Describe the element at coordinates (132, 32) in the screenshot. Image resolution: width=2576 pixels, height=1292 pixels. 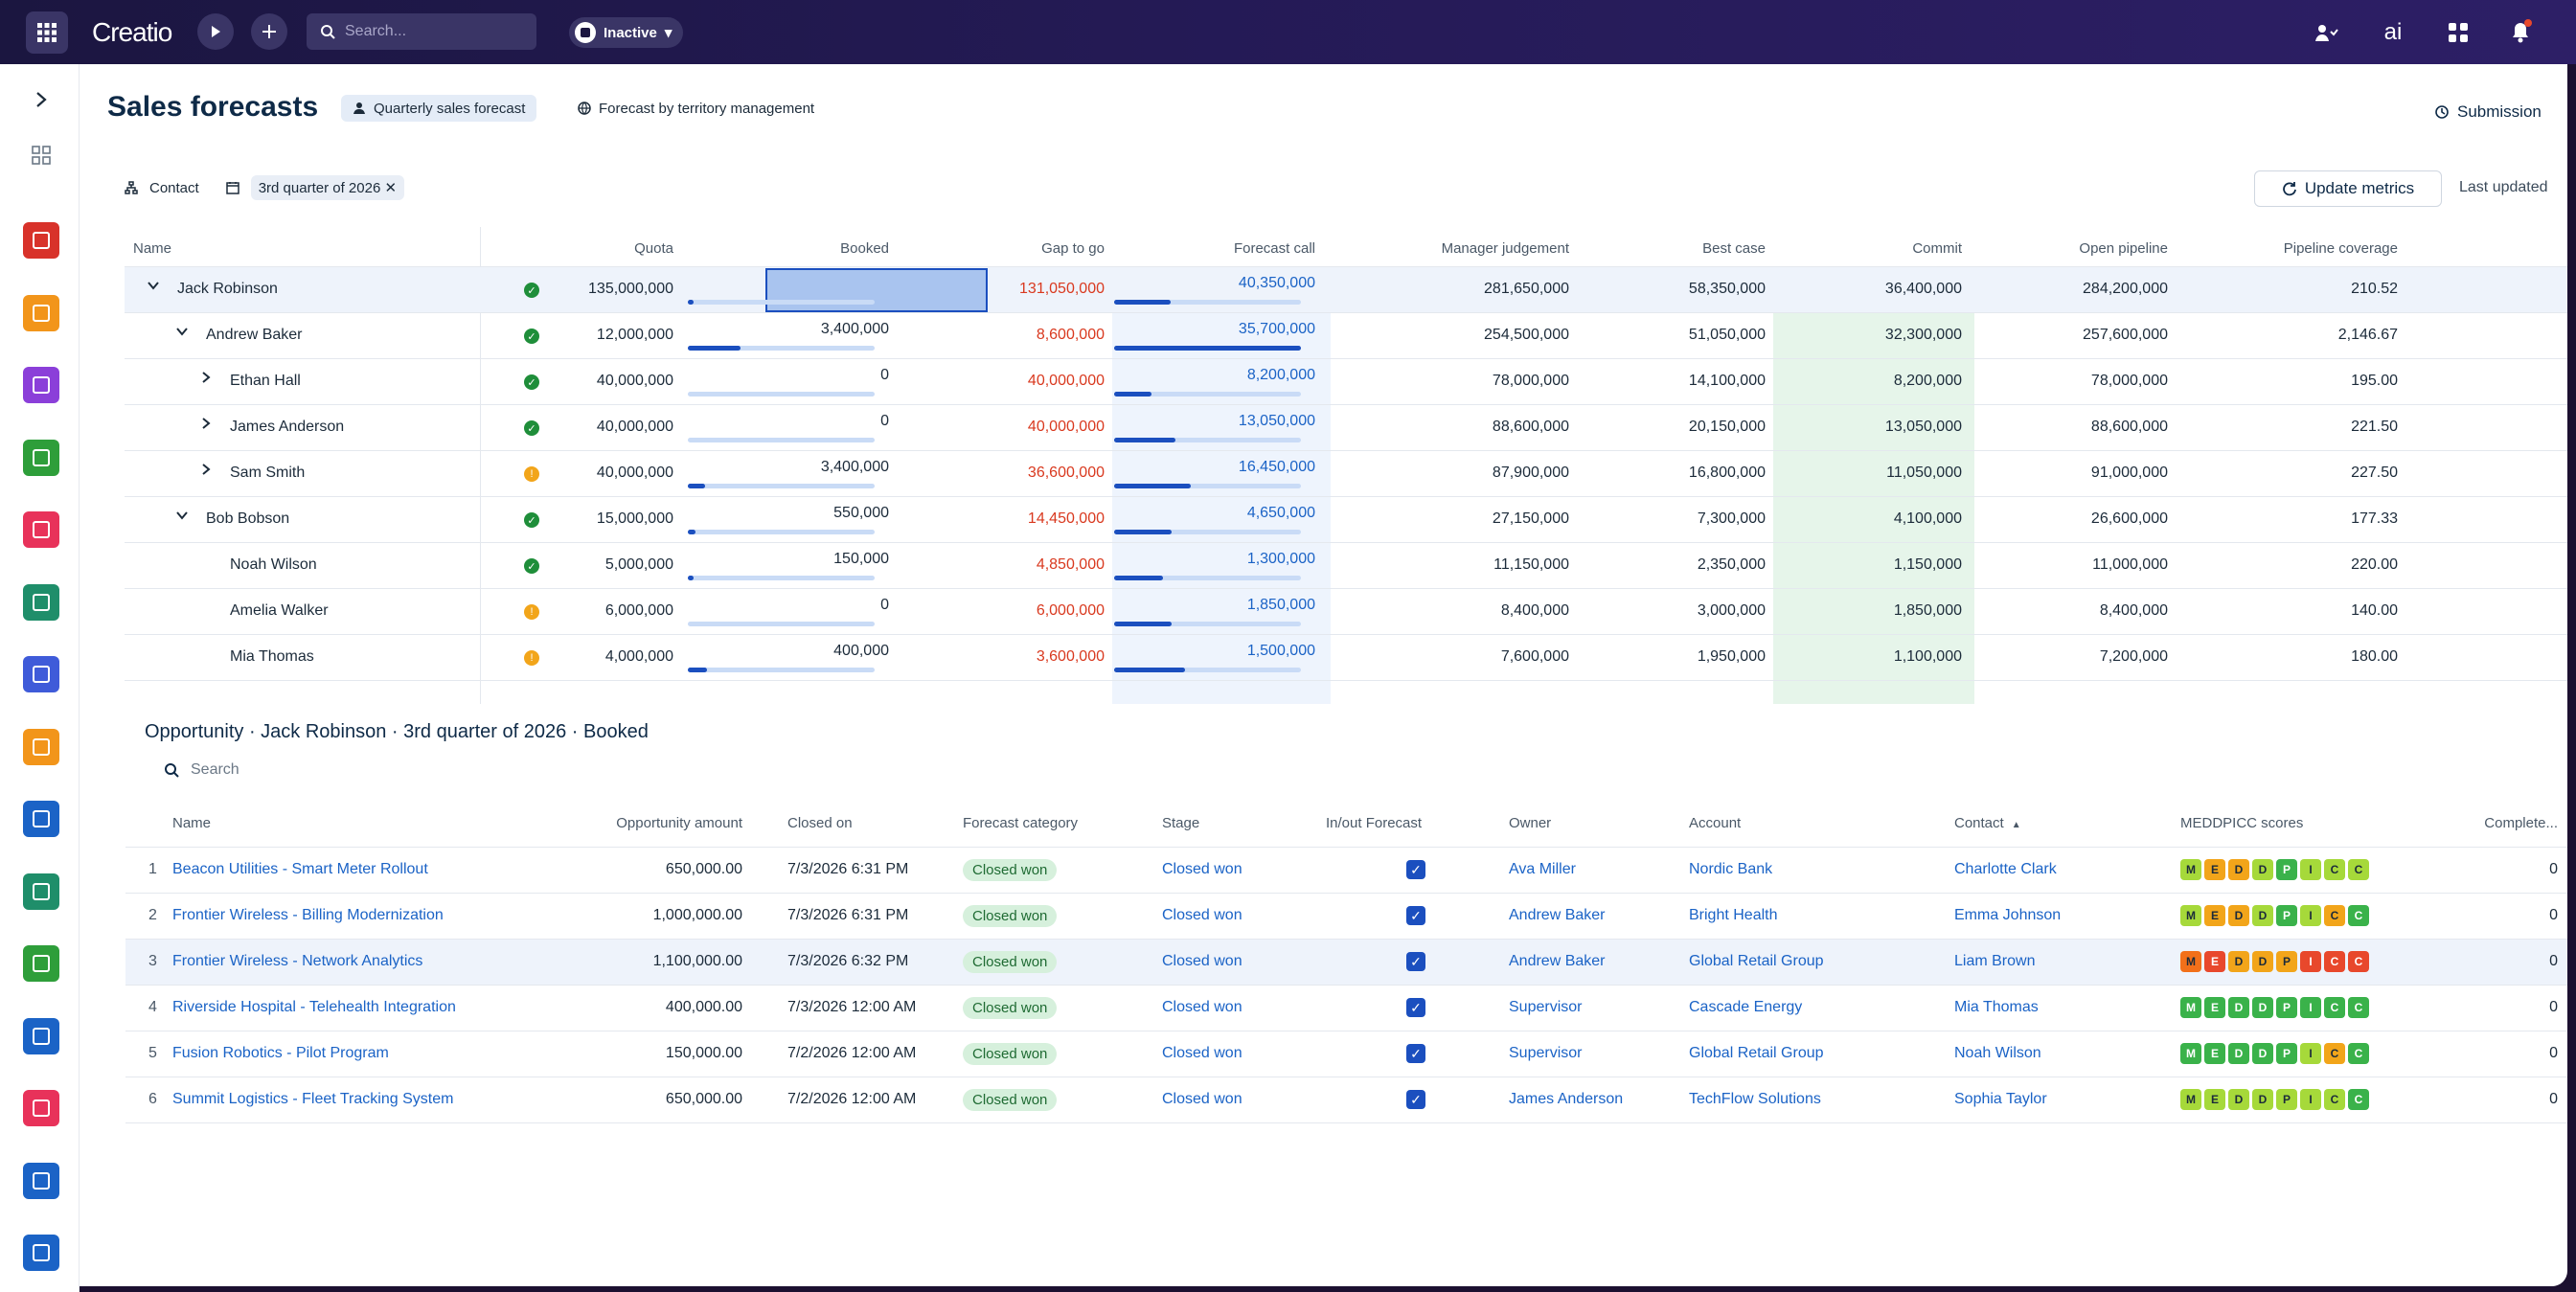
I see `creatio-logo: Creatio` at that location.